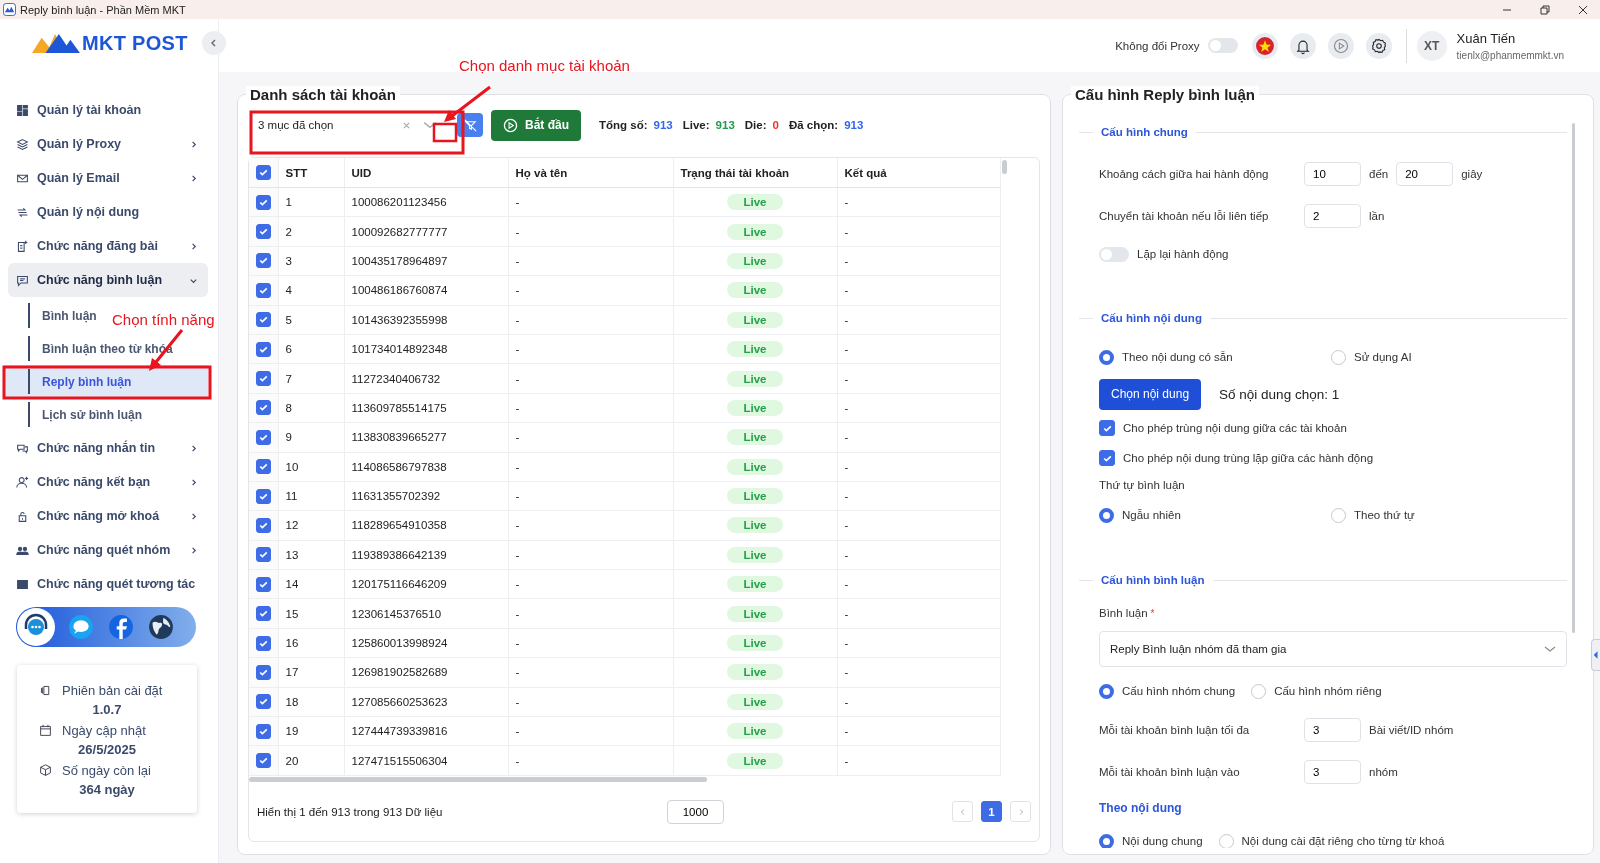 Image resolution: width=1600 pixels, height=863 pixels. I want to click on nav-item: Quản lý tài khoản, so click(108, 110).